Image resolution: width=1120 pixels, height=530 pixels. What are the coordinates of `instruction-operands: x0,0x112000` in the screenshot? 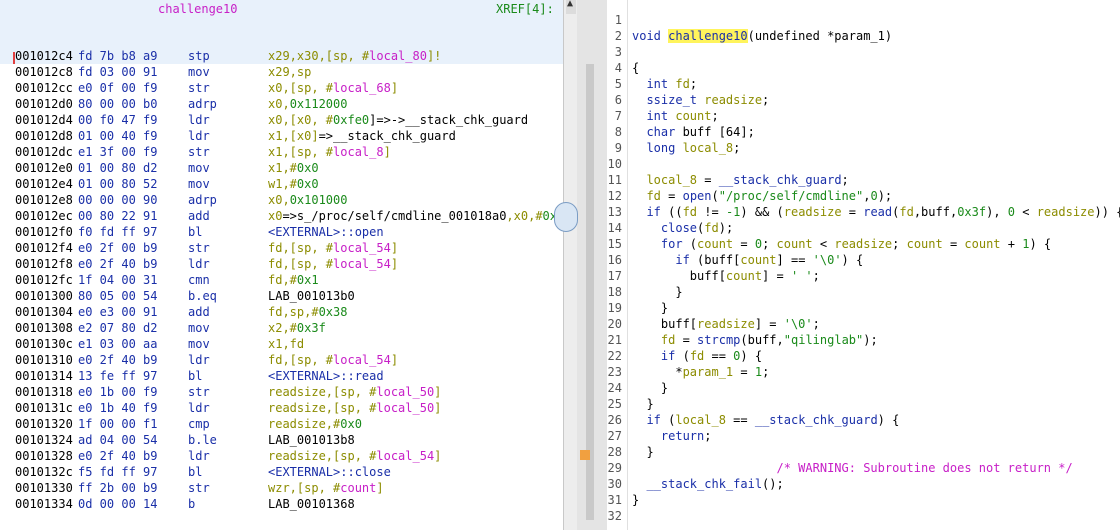 It's located at (307, 104).